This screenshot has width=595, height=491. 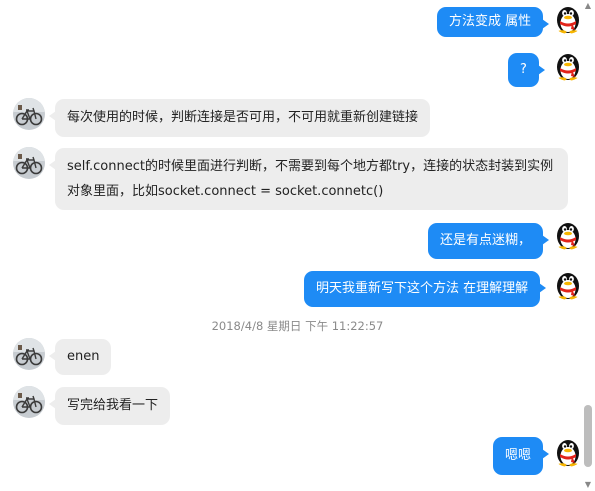 What do you see at coordinates (588, 6) in the screenshot?
I see `scroll-up-arrow-icon: ▲` at bounding box center [588, 6].